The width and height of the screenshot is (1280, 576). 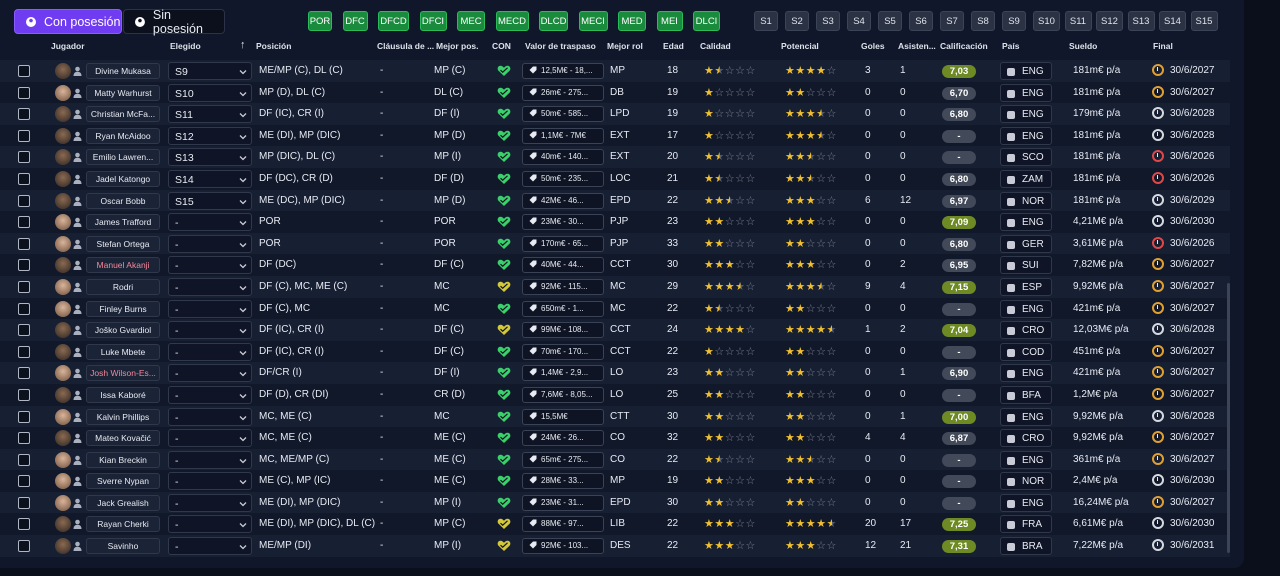 What do you see at coordinates (123, 243) in the screenshot?
I see `player-name: Stefan Ortega` at bounding box center [123, 243].